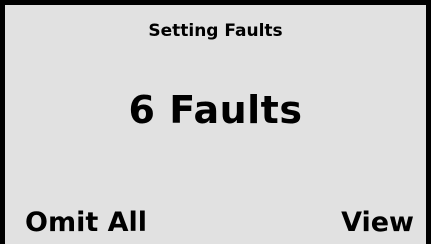  I want to click on fault-count: 6 Faults, so click(215, 110).